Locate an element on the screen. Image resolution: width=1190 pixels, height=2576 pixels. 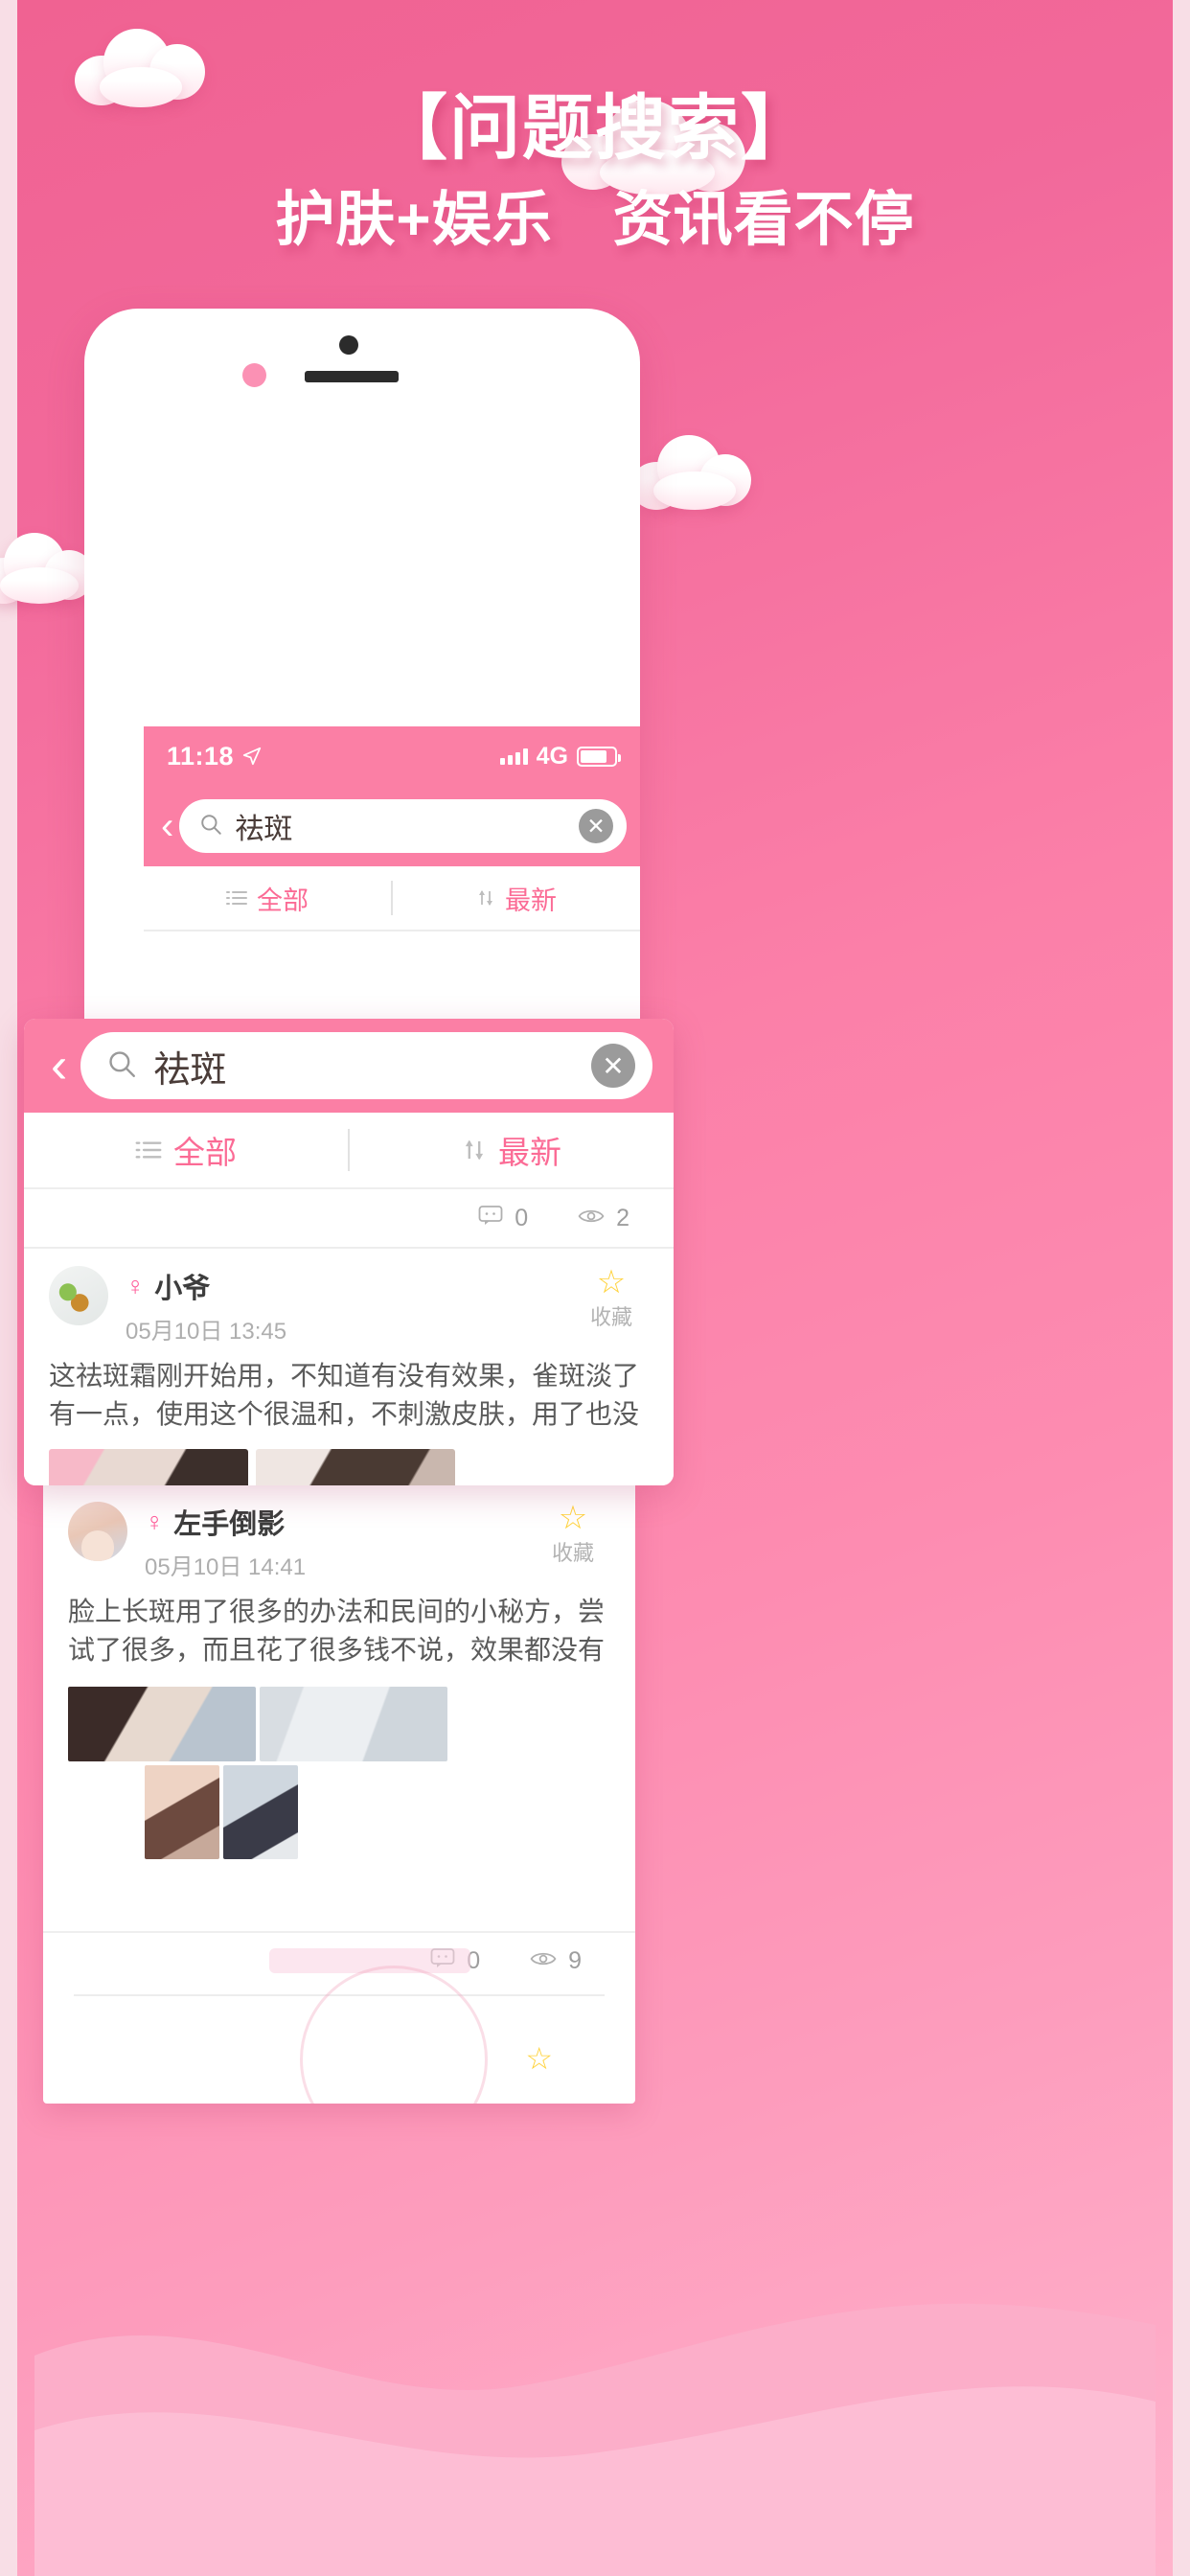
phone-sensor-dot is located at coordinates (254, 375).